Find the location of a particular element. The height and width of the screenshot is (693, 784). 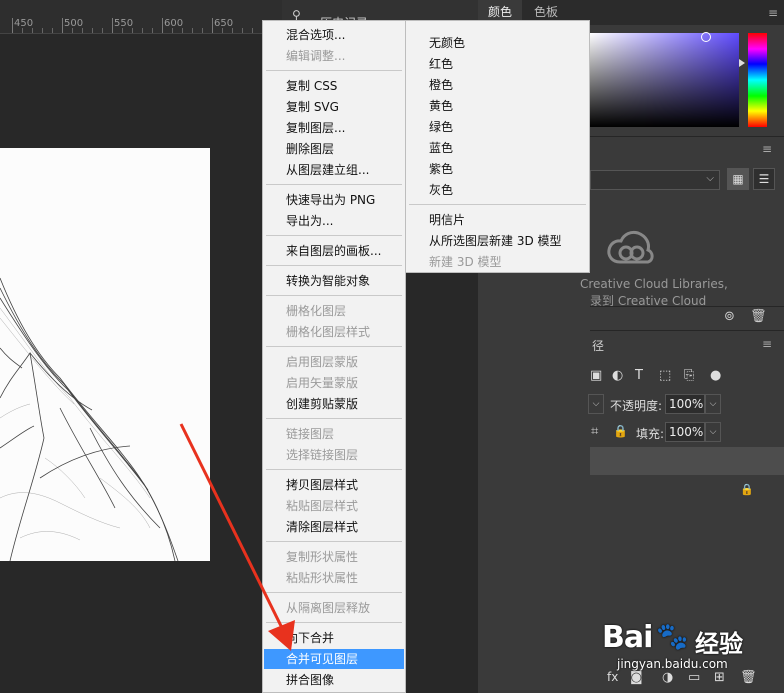

filter-toggle-icon: ● is located at coordinates (715, 375).